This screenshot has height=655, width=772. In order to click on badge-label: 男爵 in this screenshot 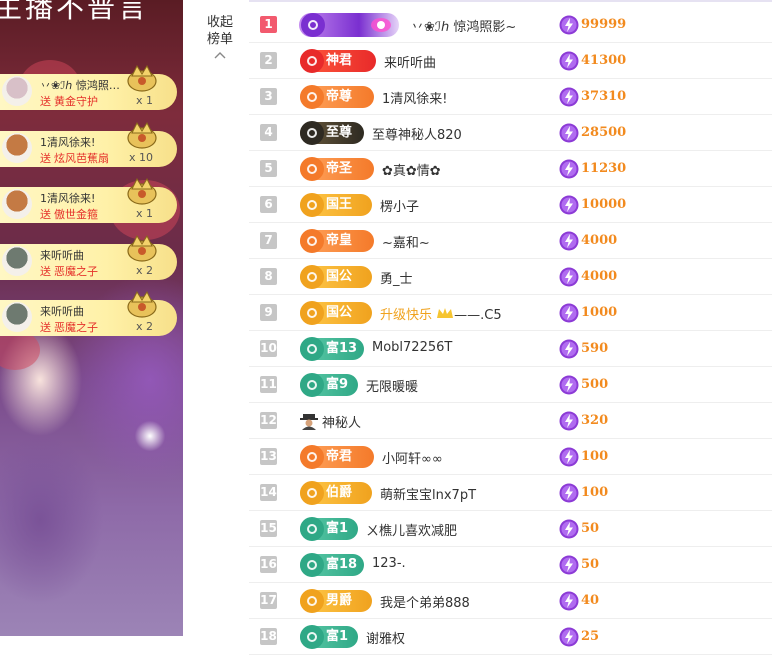, I will do `click(339, 600)`.